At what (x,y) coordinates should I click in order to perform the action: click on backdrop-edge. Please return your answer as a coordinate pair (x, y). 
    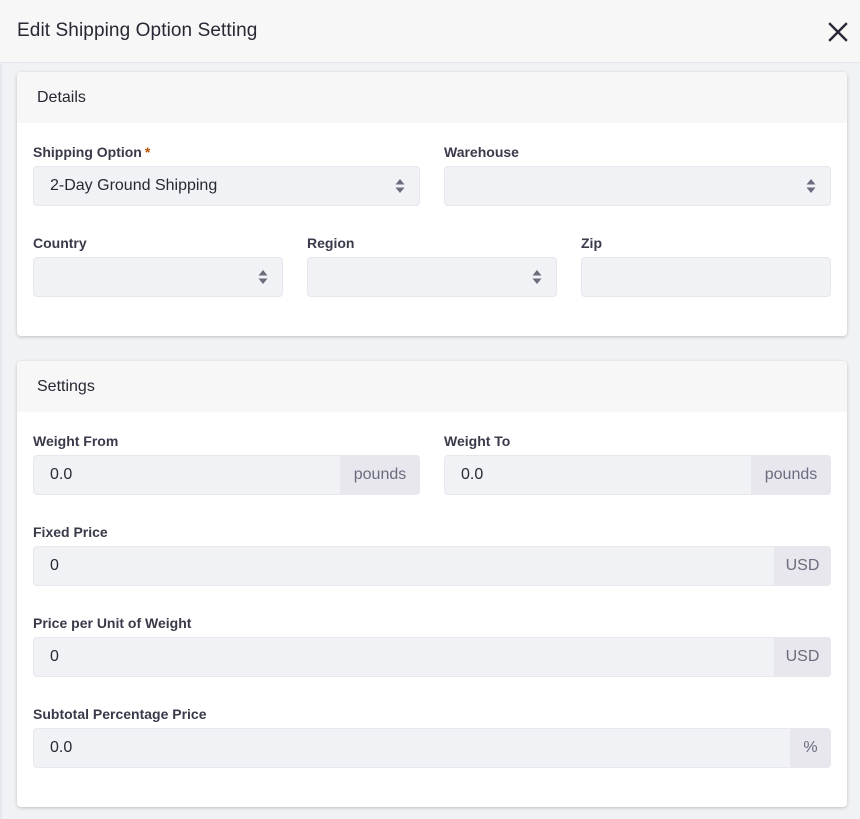
    Looking at the image, I should click on (1, 441).